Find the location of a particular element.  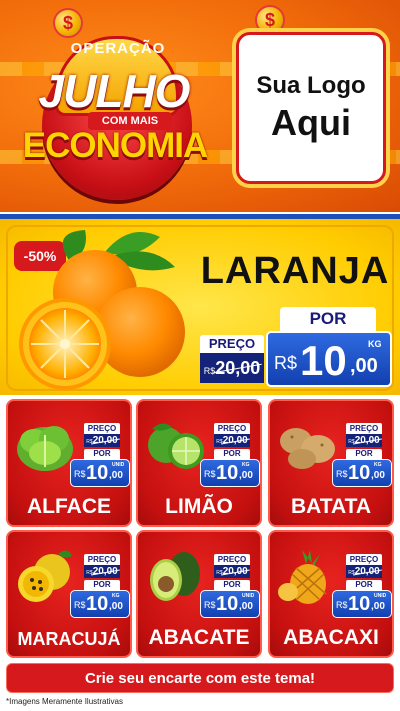

product-card-batata: PREÇO R$20,00 POR R$ 10 ,00 KG BATATA is located at coordinates (331, 463).